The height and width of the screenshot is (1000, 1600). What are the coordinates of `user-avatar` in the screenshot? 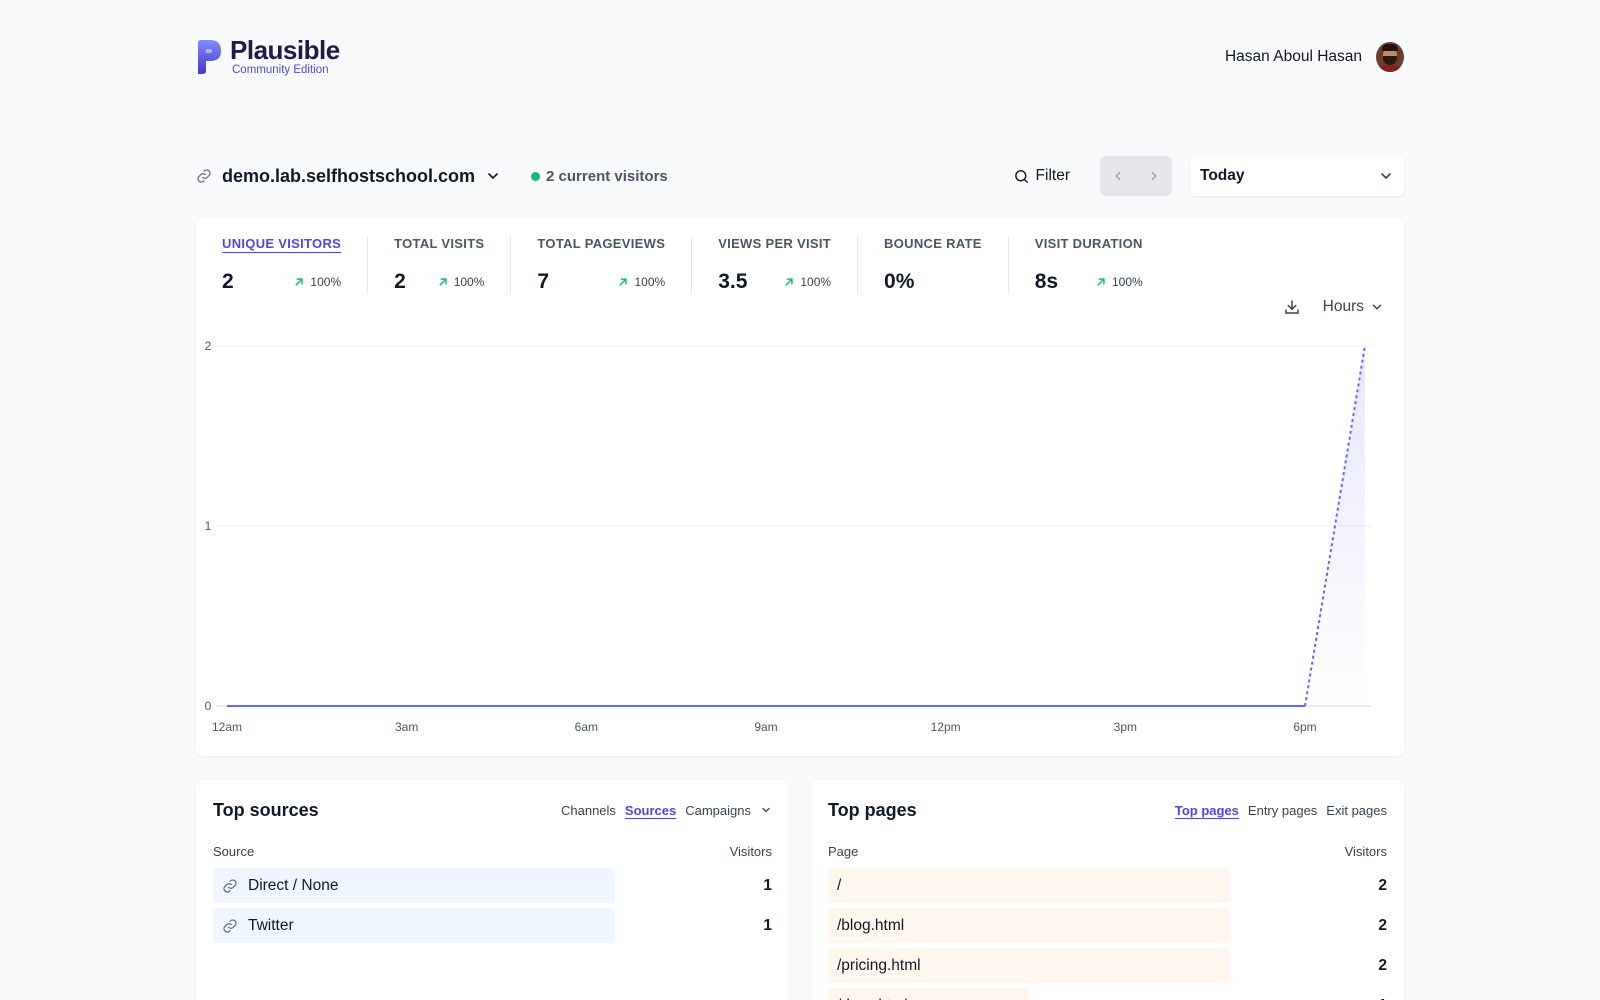 It's located at (1390, 57).